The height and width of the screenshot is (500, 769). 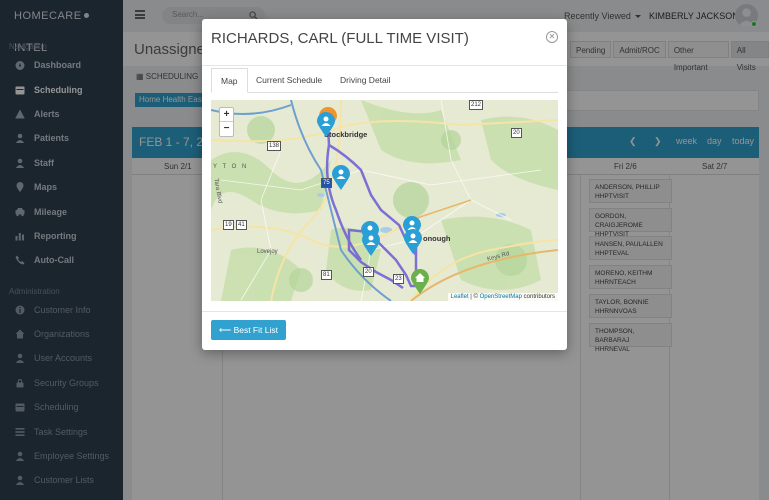 I want to click on zoom-in-button: +, so click(x=226, y=115).